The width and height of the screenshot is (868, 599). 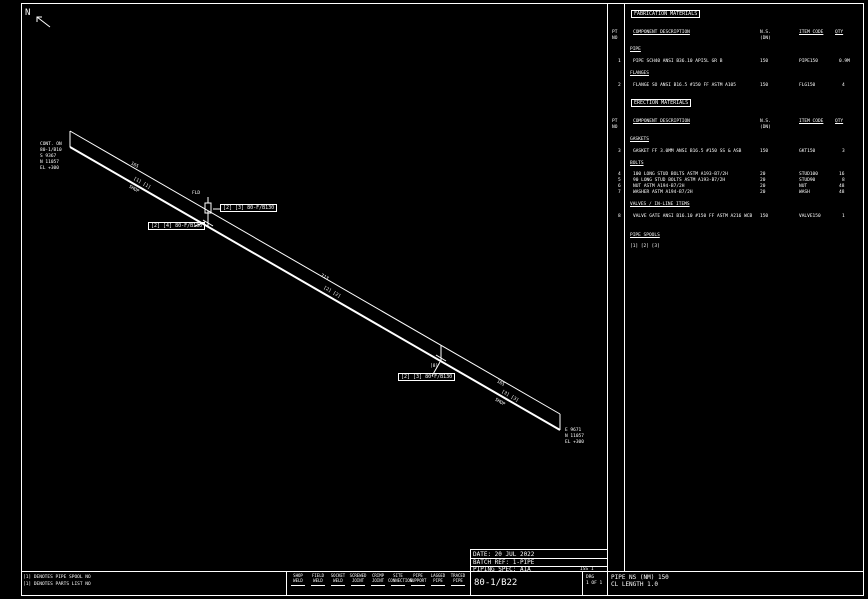 What do you see at coordinates (43, 22) in the screenshot?
I see `north-arrow-shaft` at bounding box center [43, 22].